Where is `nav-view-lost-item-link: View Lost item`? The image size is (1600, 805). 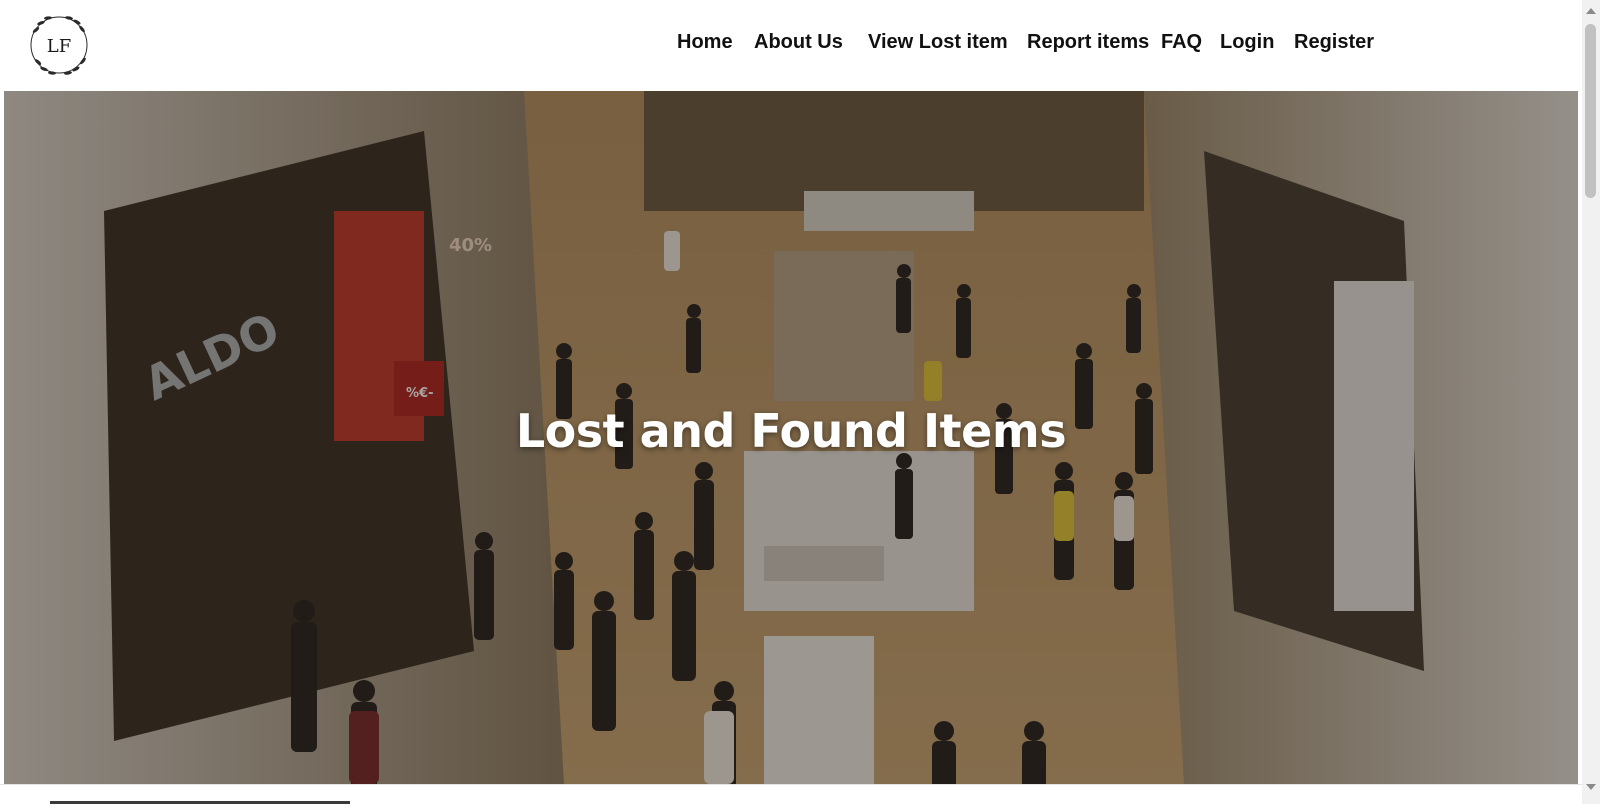 nav-view-lost-item-link: View Lost item is located at coordinates (938, 42).